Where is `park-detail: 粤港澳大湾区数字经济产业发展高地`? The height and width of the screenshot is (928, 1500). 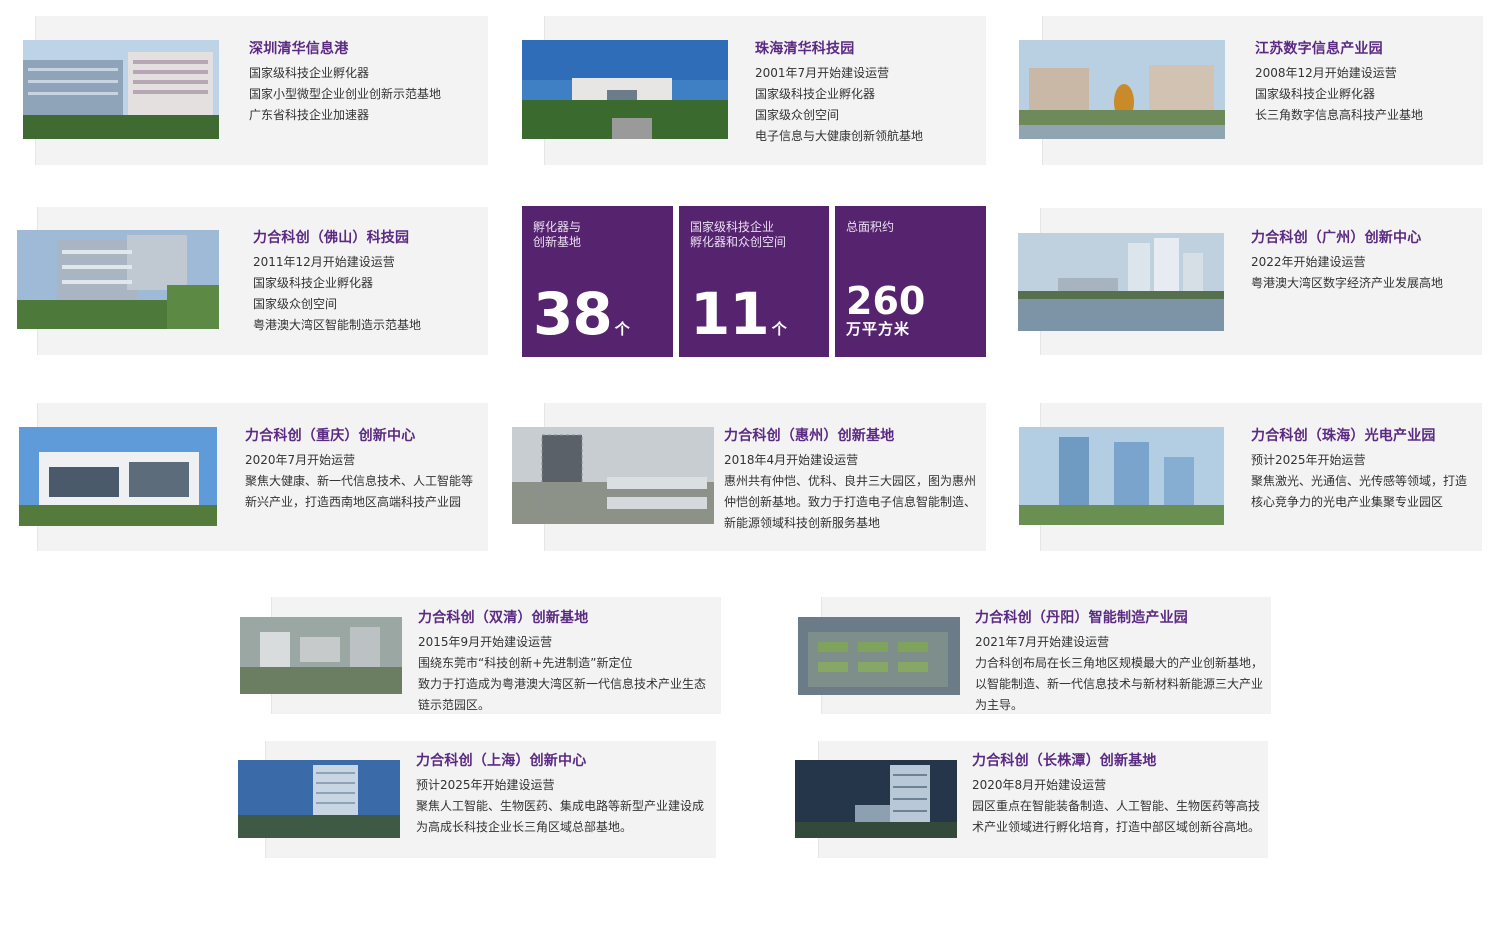
park-detail: 粤港澳大湾区数字经济产业发展高地 is located at coordinates (1347, 283).